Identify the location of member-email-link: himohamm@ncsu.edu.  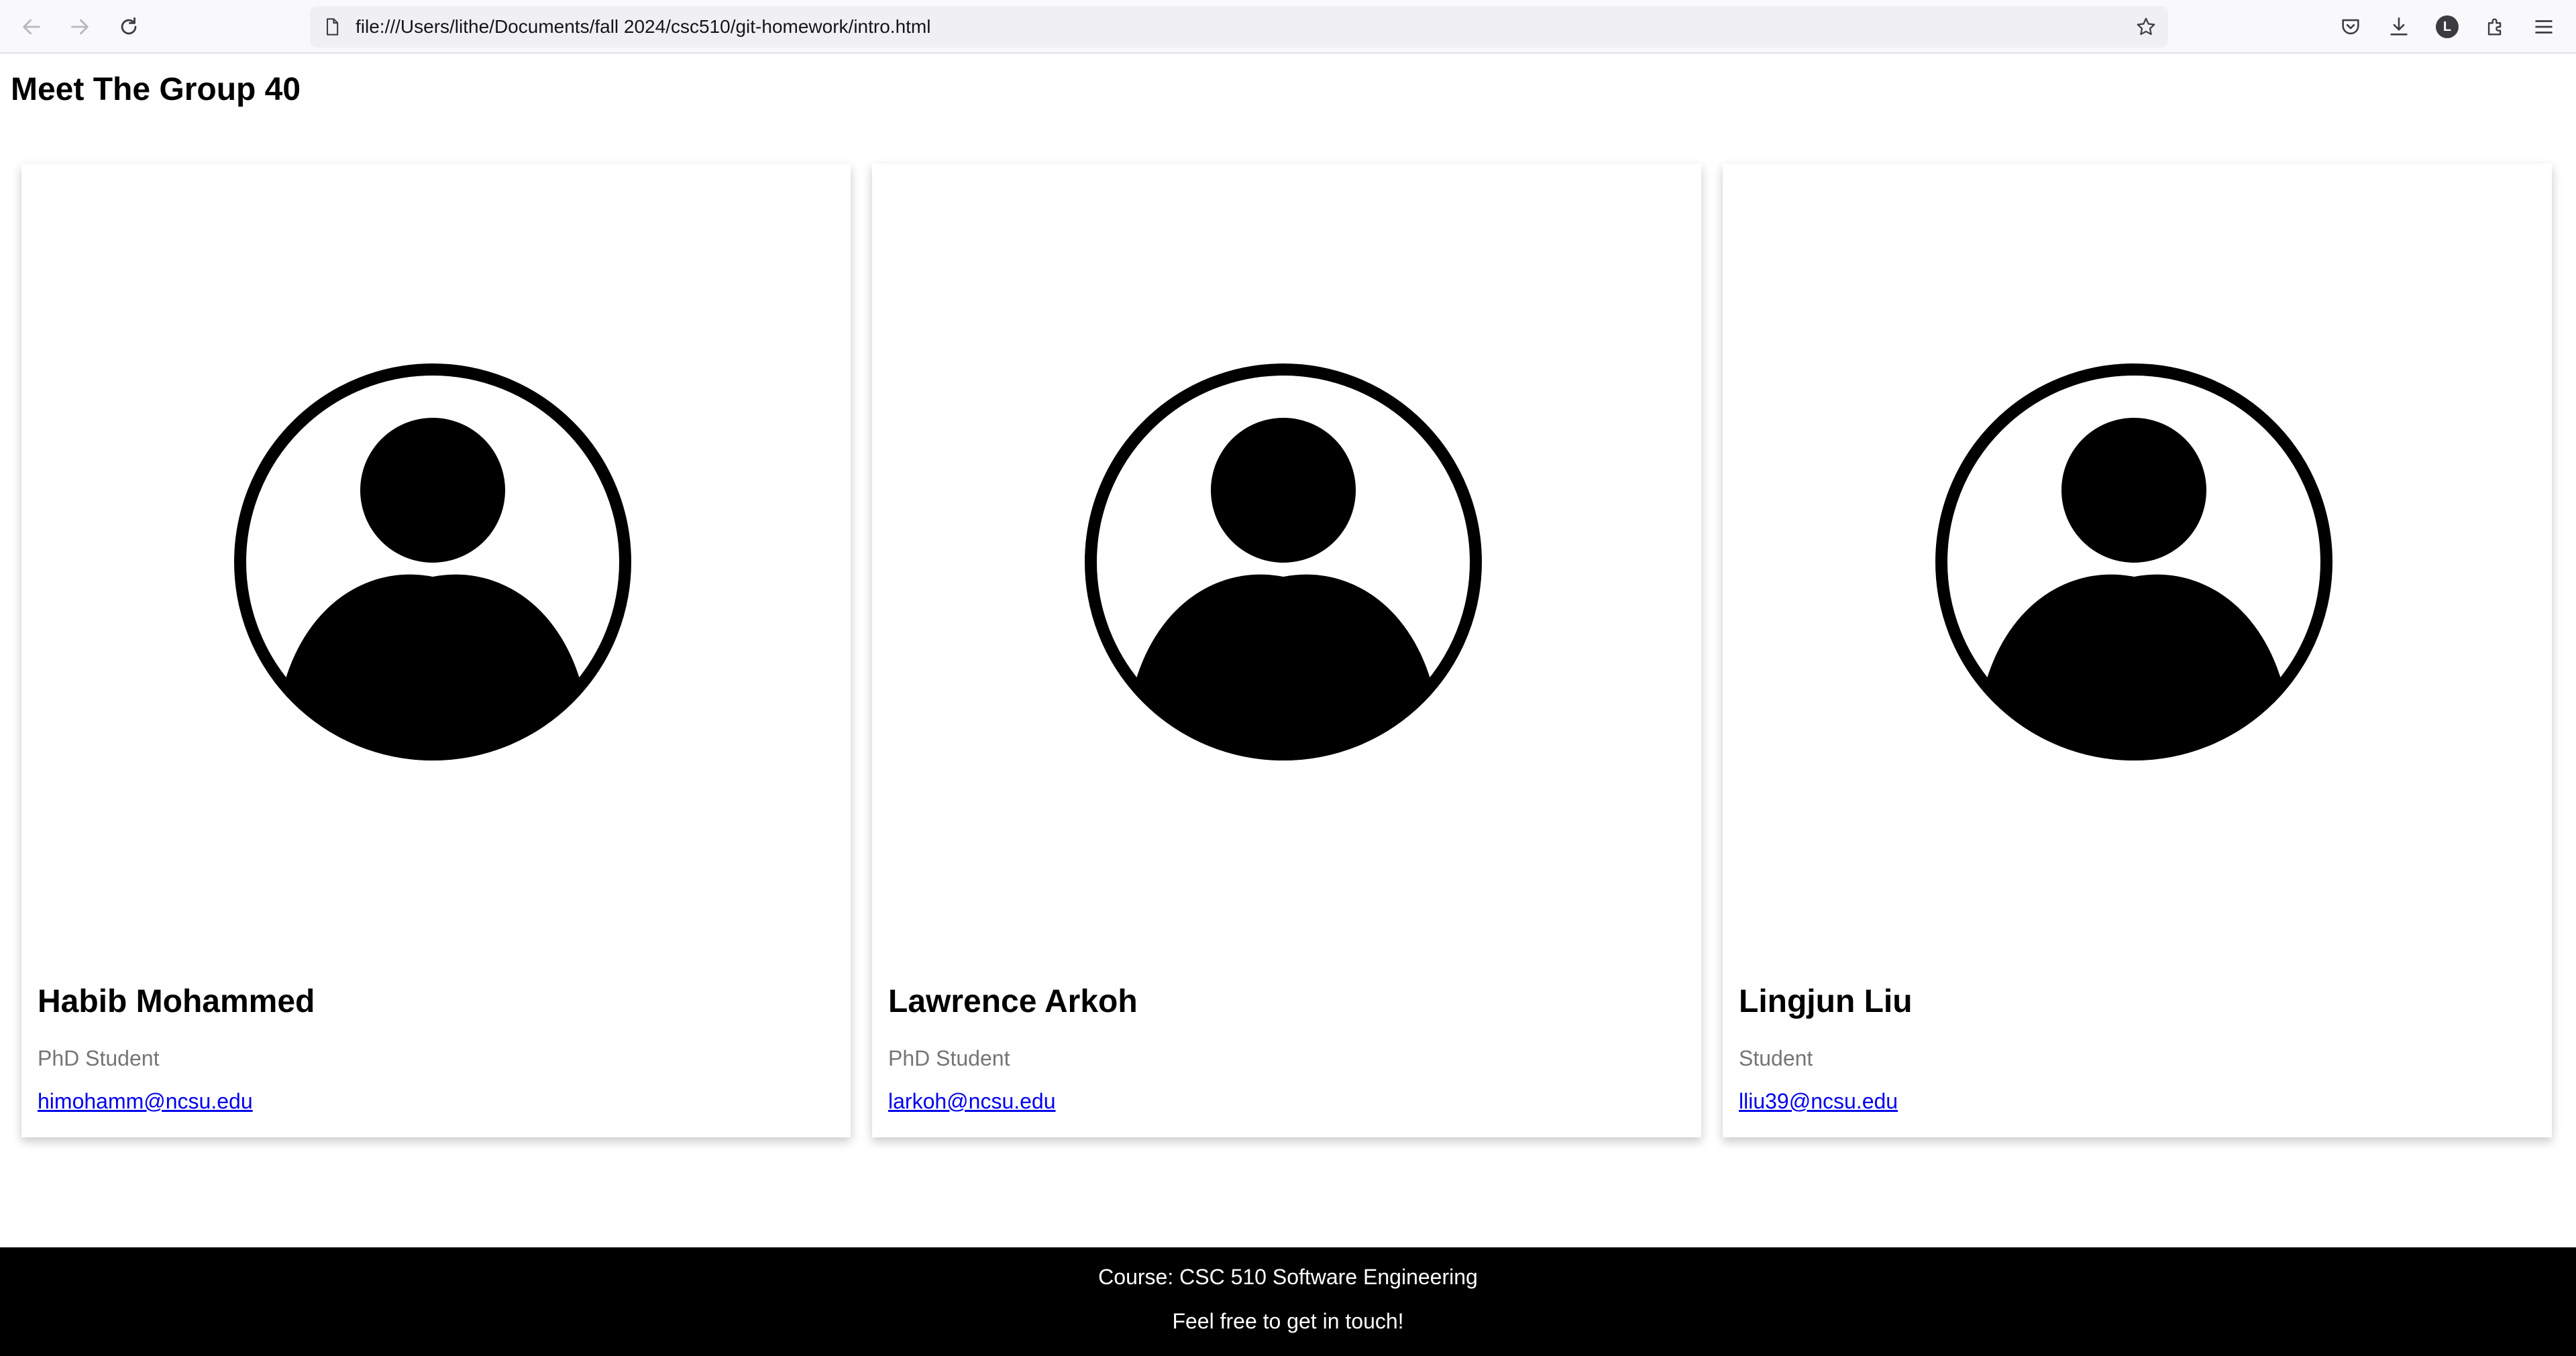
(145, 1101).